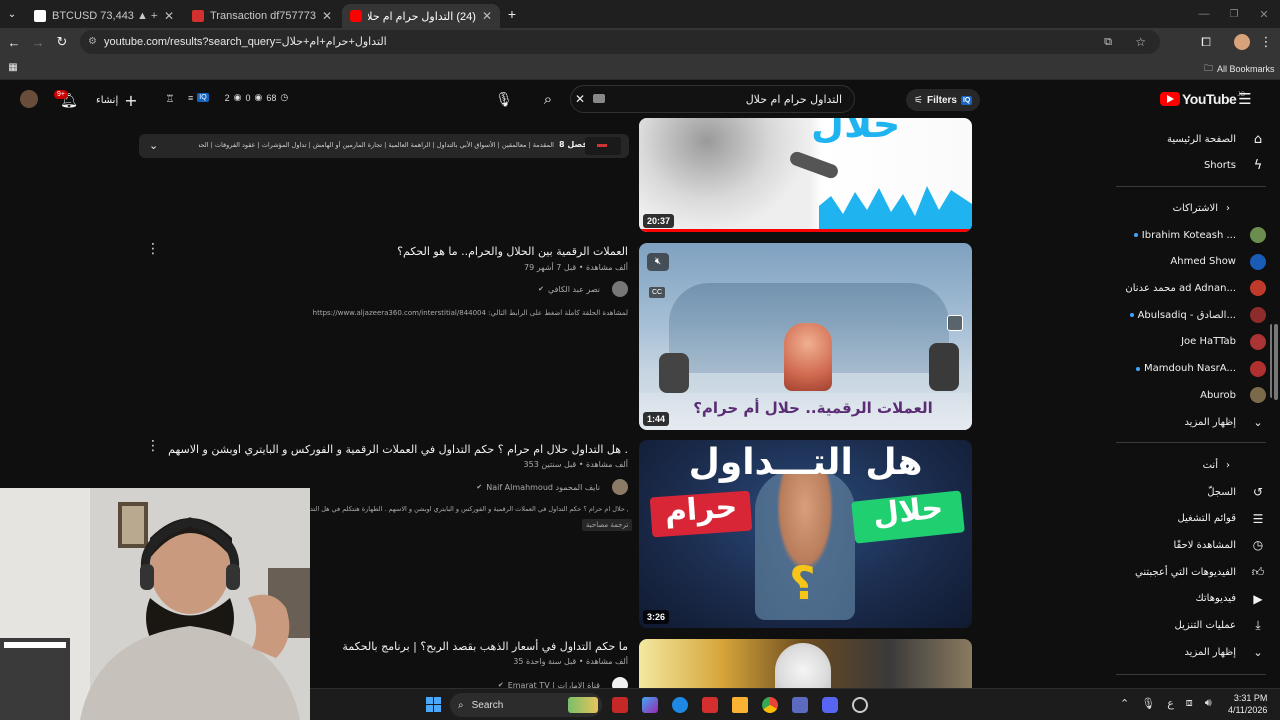 The image size is (1280, 720). What do you see at coordinates (1191, 545) in the screenshot?
I see `sidebar-item-you: المشاهدة لاحقًا ◷` at bounding box center [1191, 545].